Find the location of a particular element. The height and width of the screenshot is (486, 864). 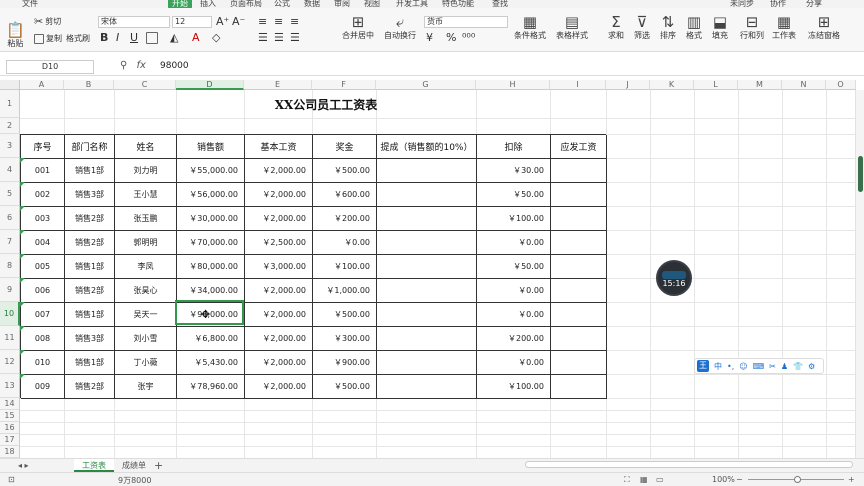

wrap-text-button: ⤶ 自动换行 is located at coordinates (400, 27).